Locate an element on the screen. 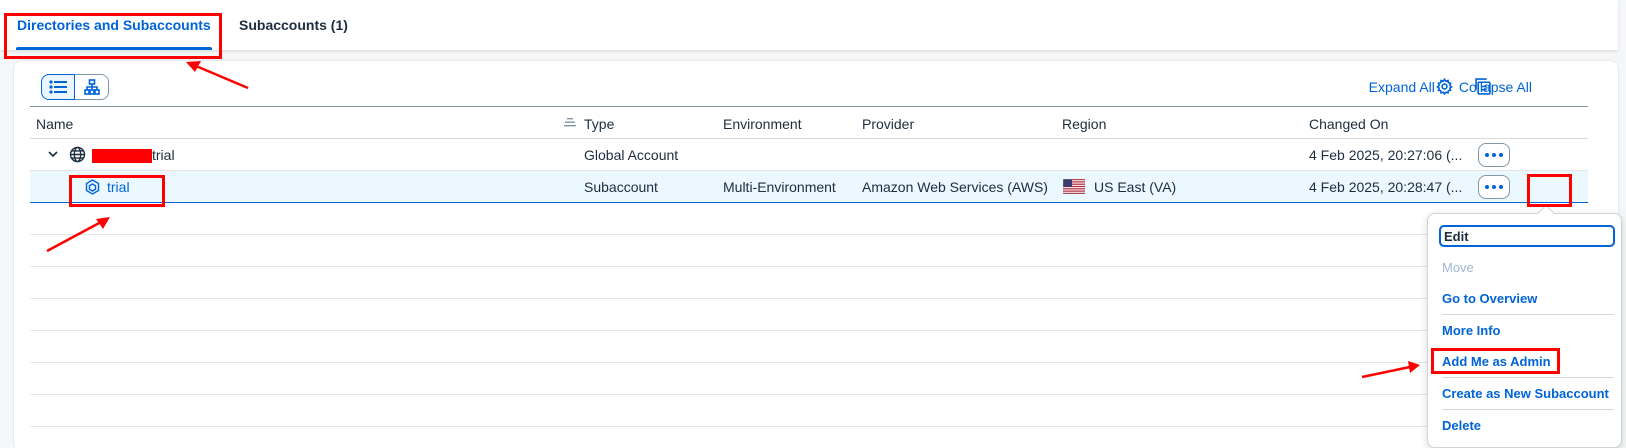  menu-item-create-as-new-subaccount: Create as New Subaccount is located at coordinates (1527, 393).